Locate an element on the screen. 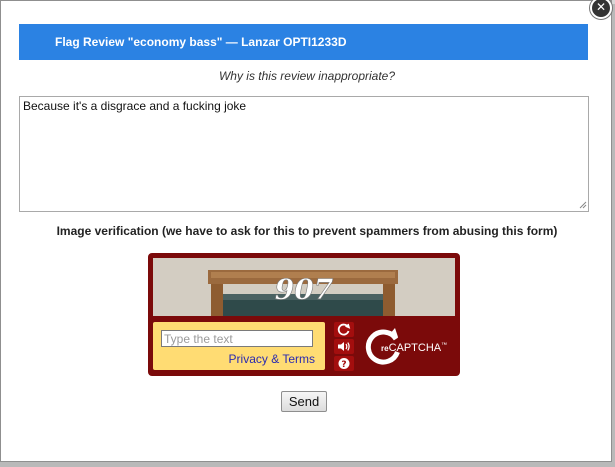  captcha-image: 907 is located at coordinates (304, 287).